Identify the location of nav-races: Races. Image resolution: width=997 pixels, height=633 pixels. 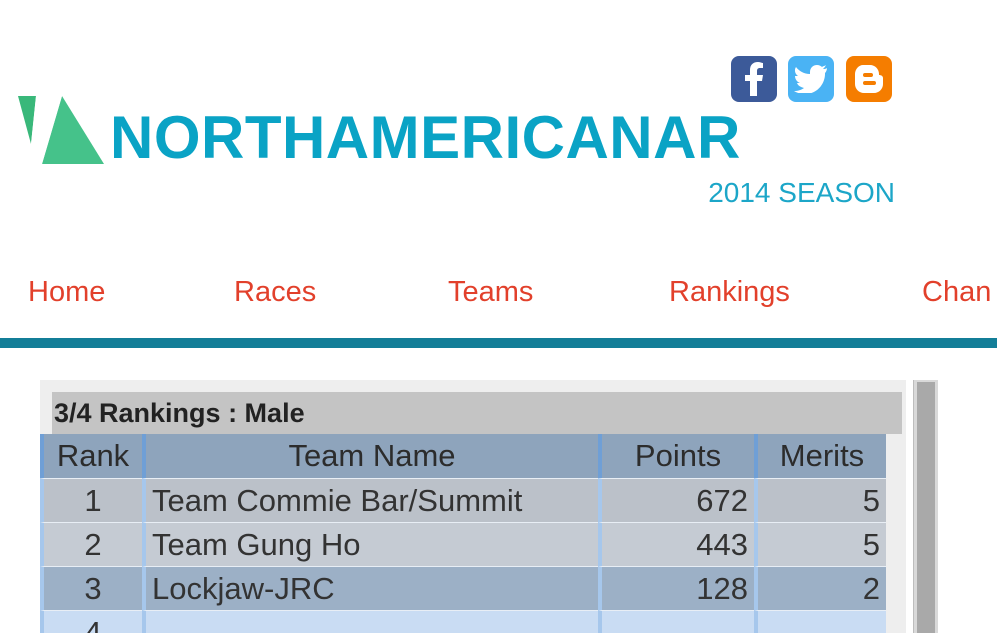
(275, 292).